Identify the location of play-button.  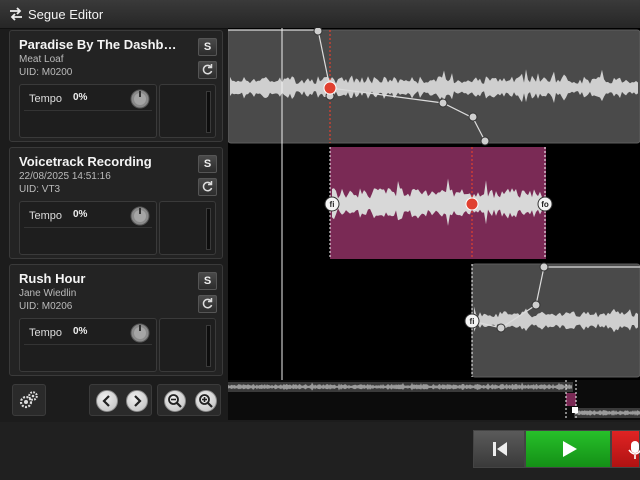
(568, 449).